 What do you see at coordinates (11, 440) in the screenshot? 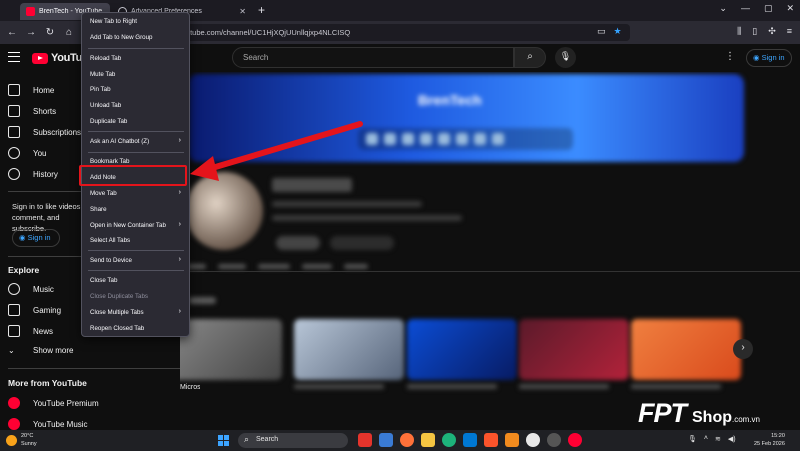
I see `sun-icon` at bounding box center [11, 440].